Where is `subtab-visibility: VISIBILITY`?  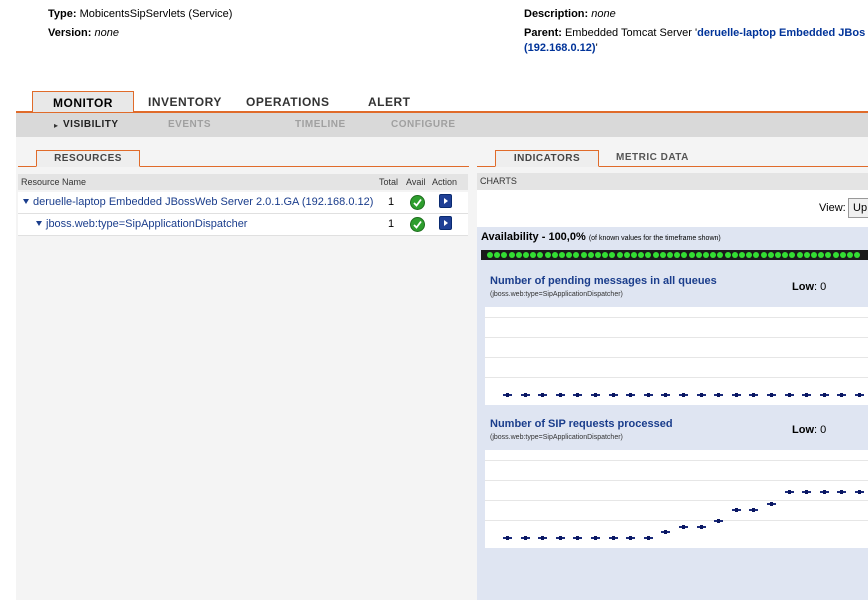
subtab-visibility: VISIBILITY is located at coordinates (91, 125).